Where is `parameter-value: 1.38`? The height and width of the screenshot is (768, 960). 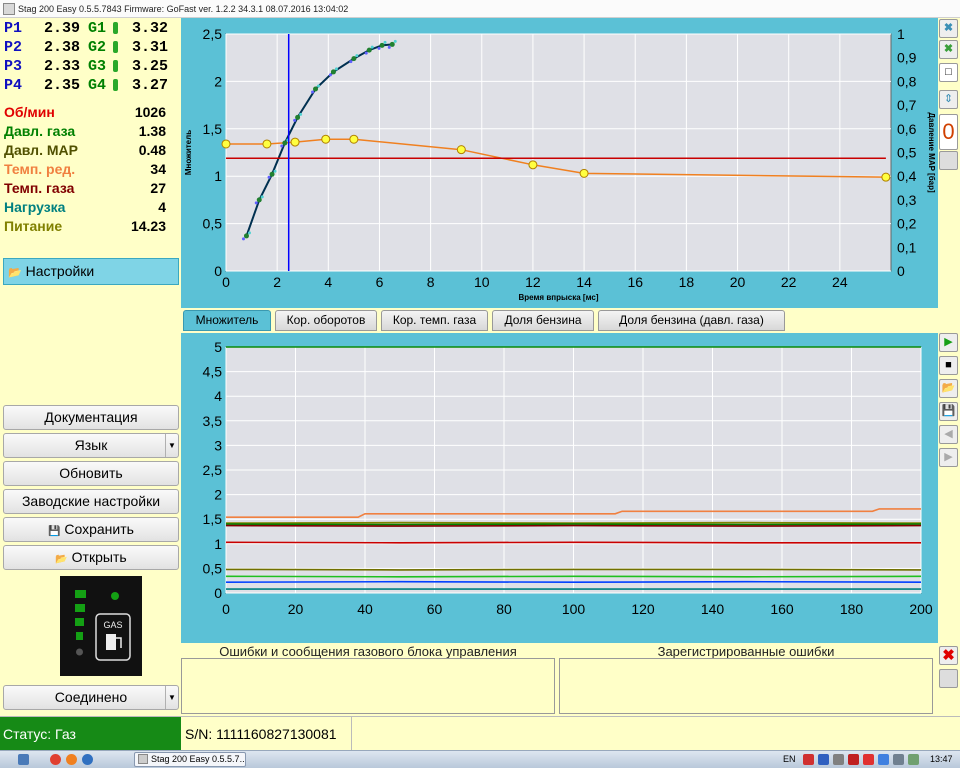 parameter-value: 1.38 is located at coordinates (152, 131).